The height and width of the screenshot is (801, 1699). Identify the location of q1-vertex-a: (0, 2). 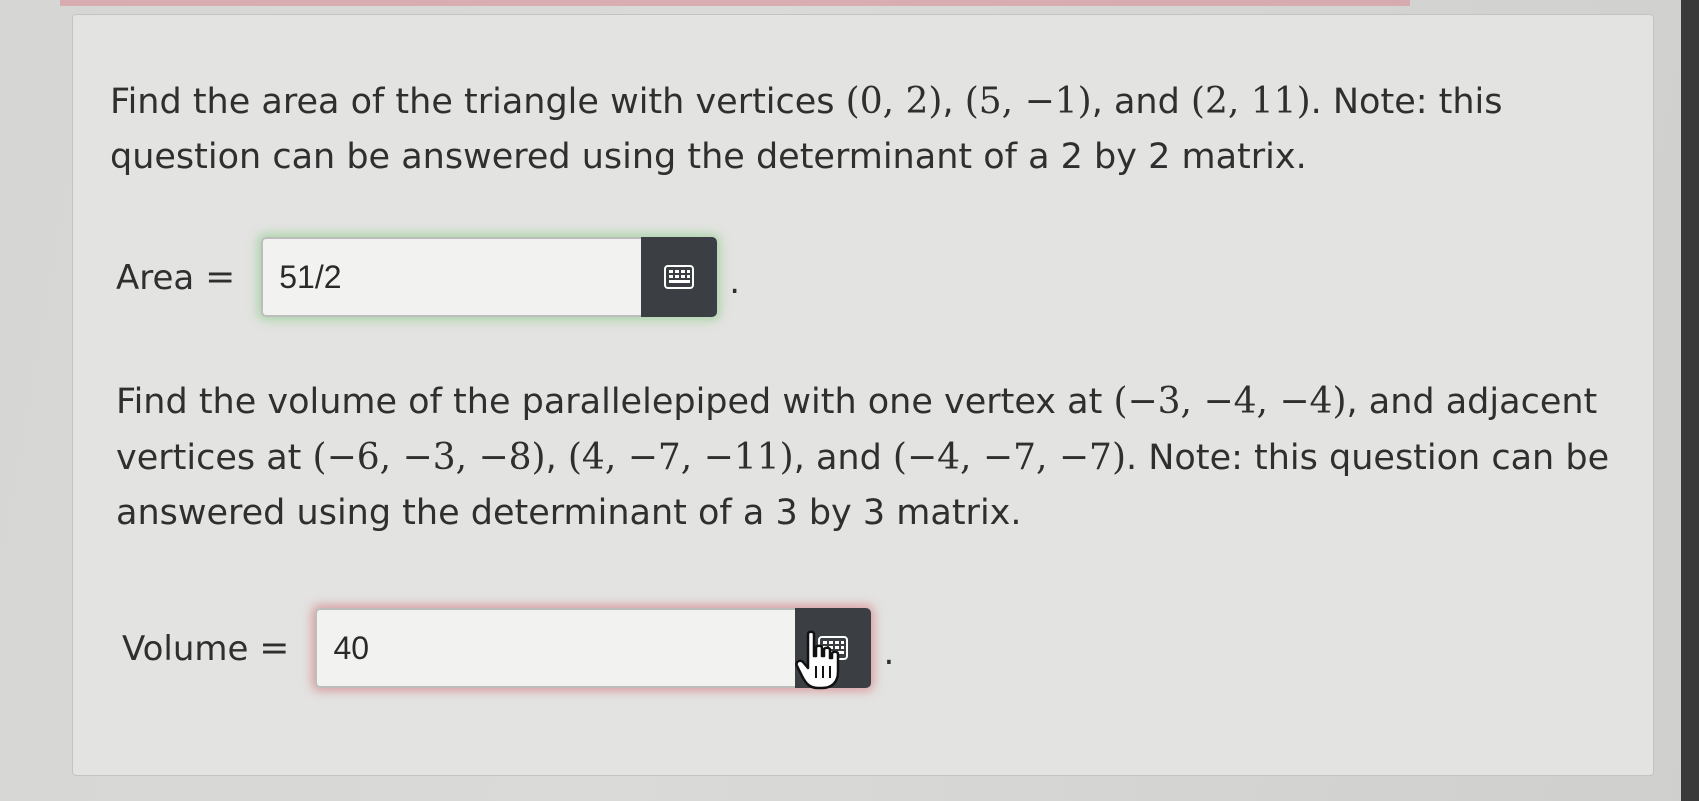
(894, 101).